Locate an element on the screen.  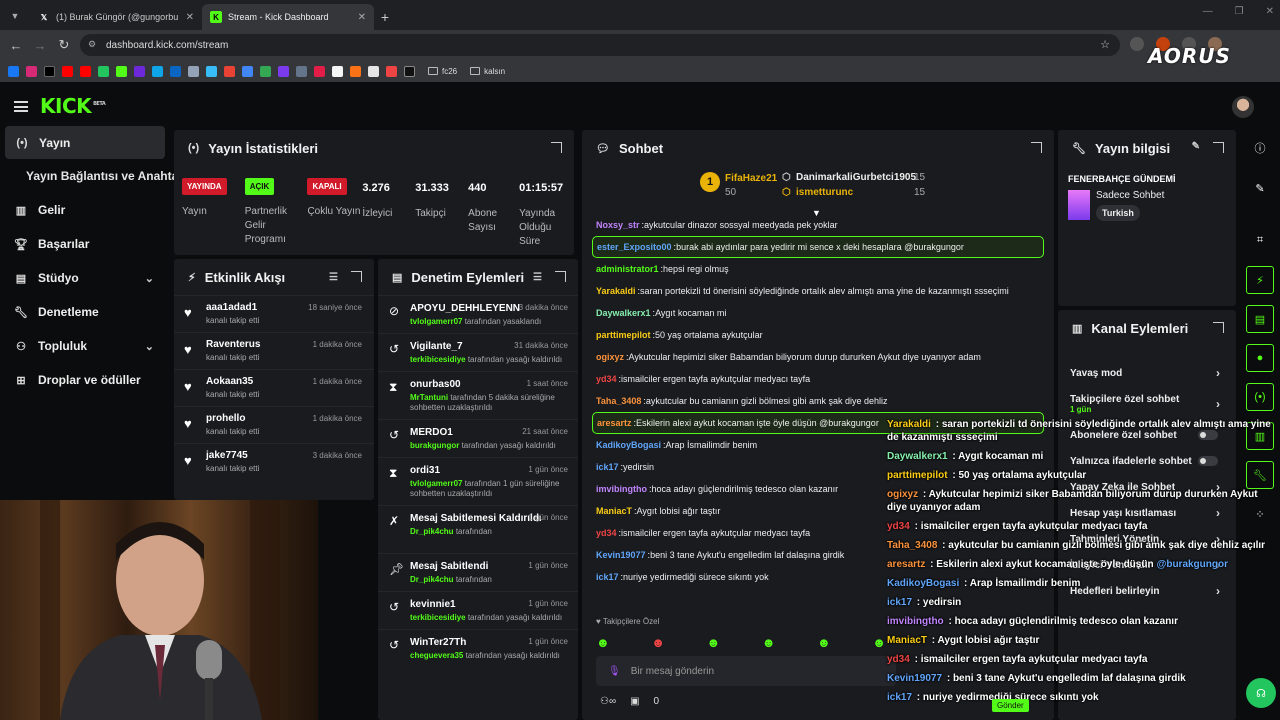
moderator-name: Dr_pik4chu is located at coordinates (432, 531).